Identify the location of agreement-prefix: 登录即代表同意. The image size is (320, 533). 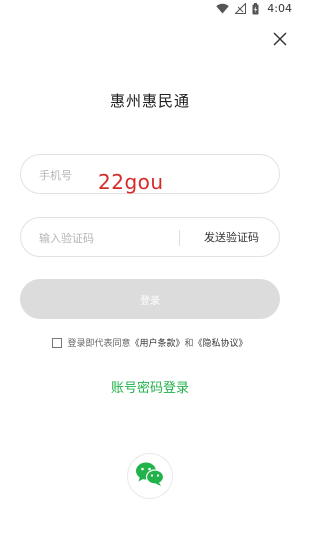
(99, 344).